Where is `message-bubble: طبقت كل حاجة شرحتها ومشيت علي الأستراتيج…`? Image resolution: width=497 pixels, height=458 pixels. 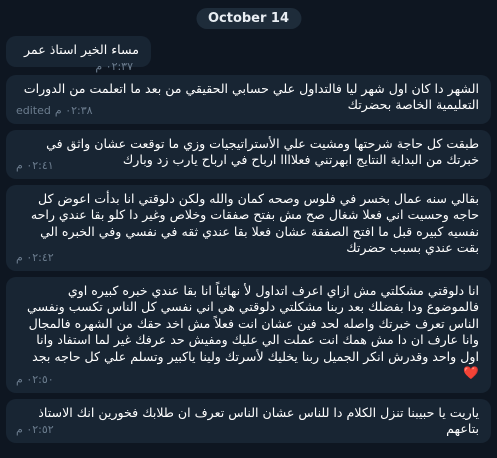 message-bubble: طبقت كل حاجة شرحتها ومشيت علي الأستراتيج… is located at coordinates (248, 154).